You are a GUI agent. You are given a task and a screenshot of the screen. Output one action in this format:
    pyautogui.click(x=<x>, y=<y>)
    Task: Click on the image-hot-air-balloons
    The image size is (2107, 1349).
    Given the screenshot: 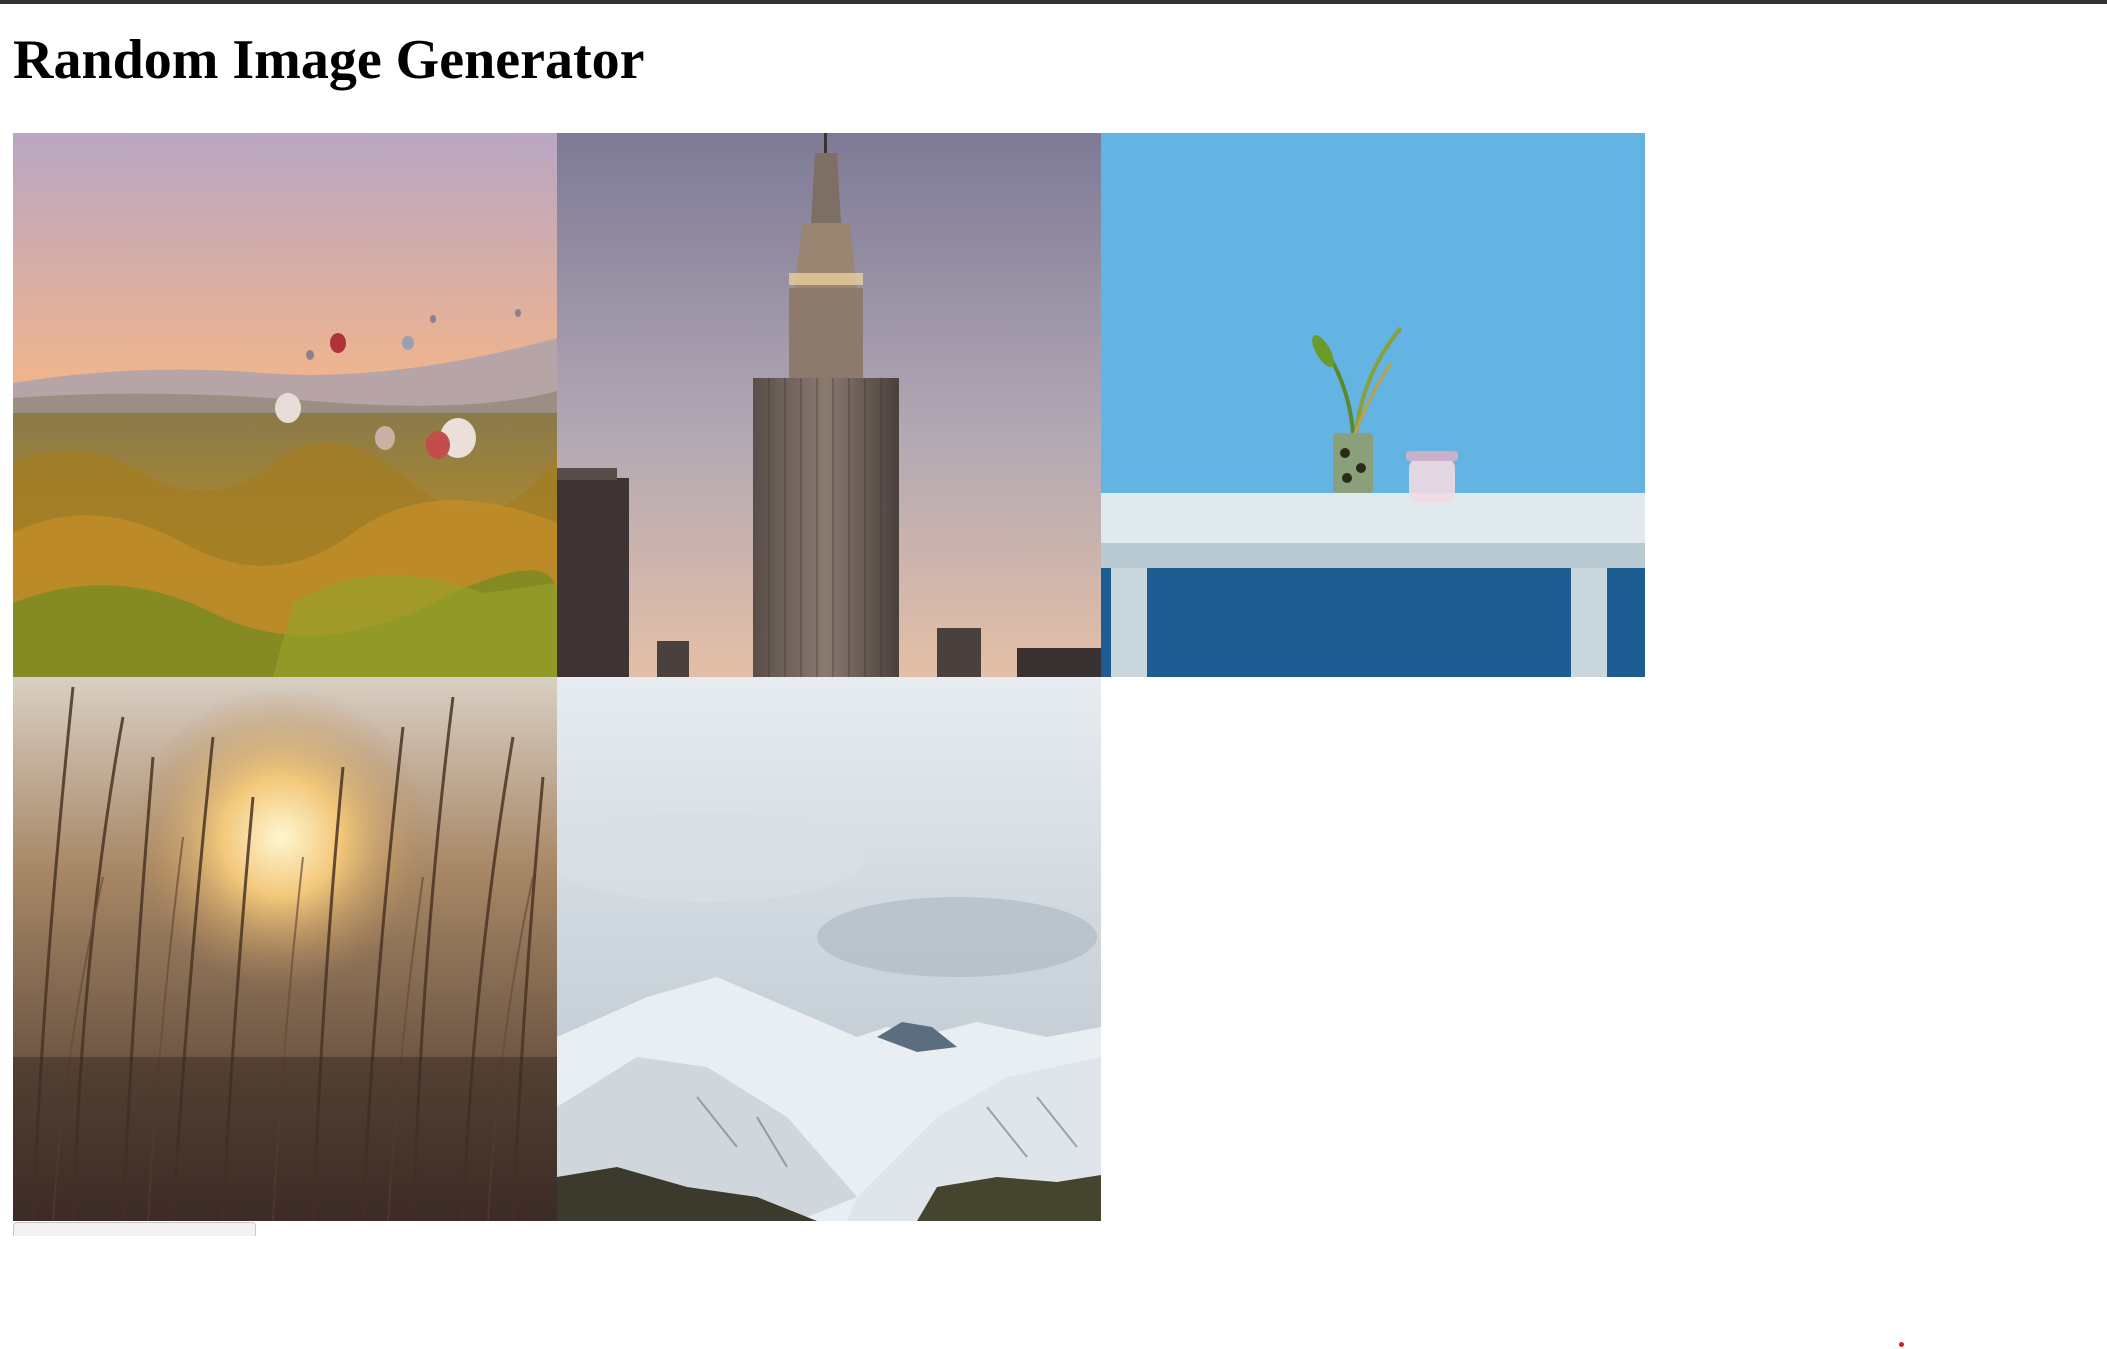 What is the action you would take?
    pyautogui.click(x=285, y=405)
    